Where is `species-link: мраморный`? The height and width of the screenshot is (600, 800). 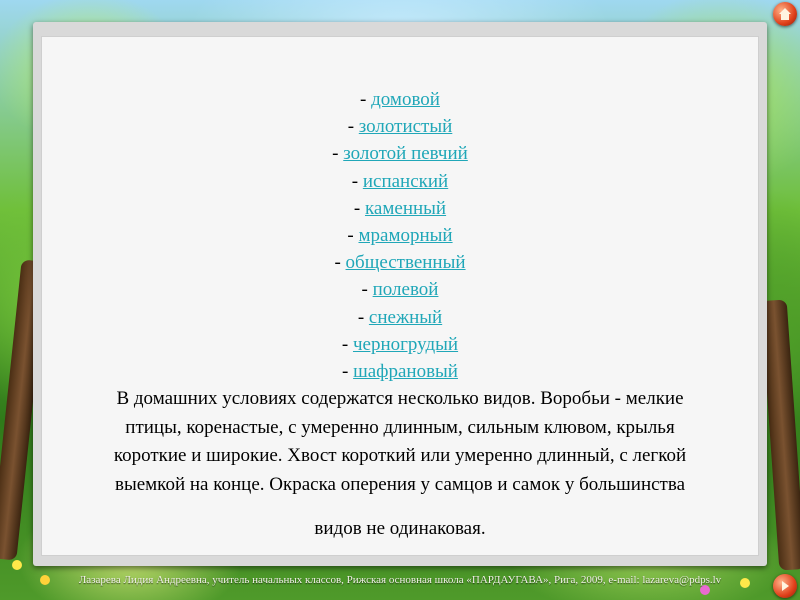 species-link: мраморный is located at coordinates (405, 235).